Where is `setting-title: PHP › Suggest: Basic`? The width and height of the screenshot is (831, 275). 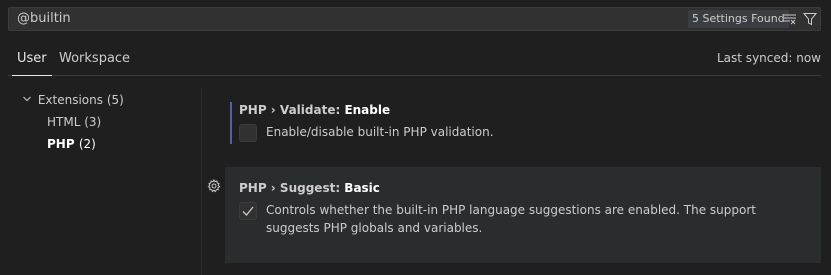 setting-title: PHP › Suggest: Basic is located at coordinates (309, 188).